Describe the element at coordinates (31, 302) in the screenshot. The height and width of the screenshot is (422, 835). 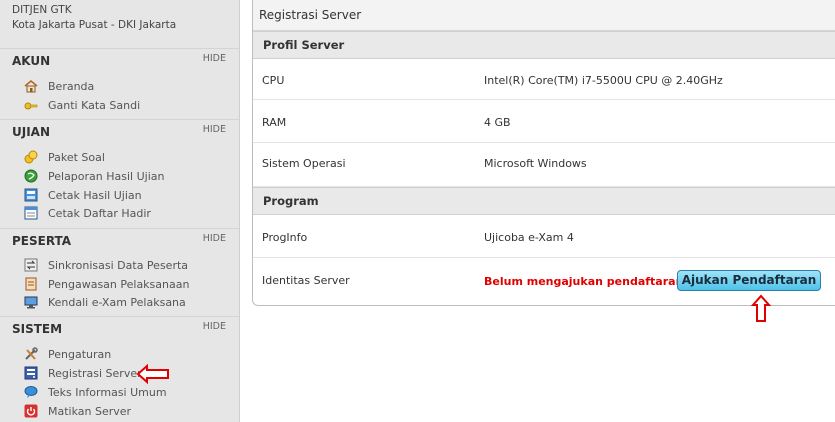
I see `monitor-icon` at that location.